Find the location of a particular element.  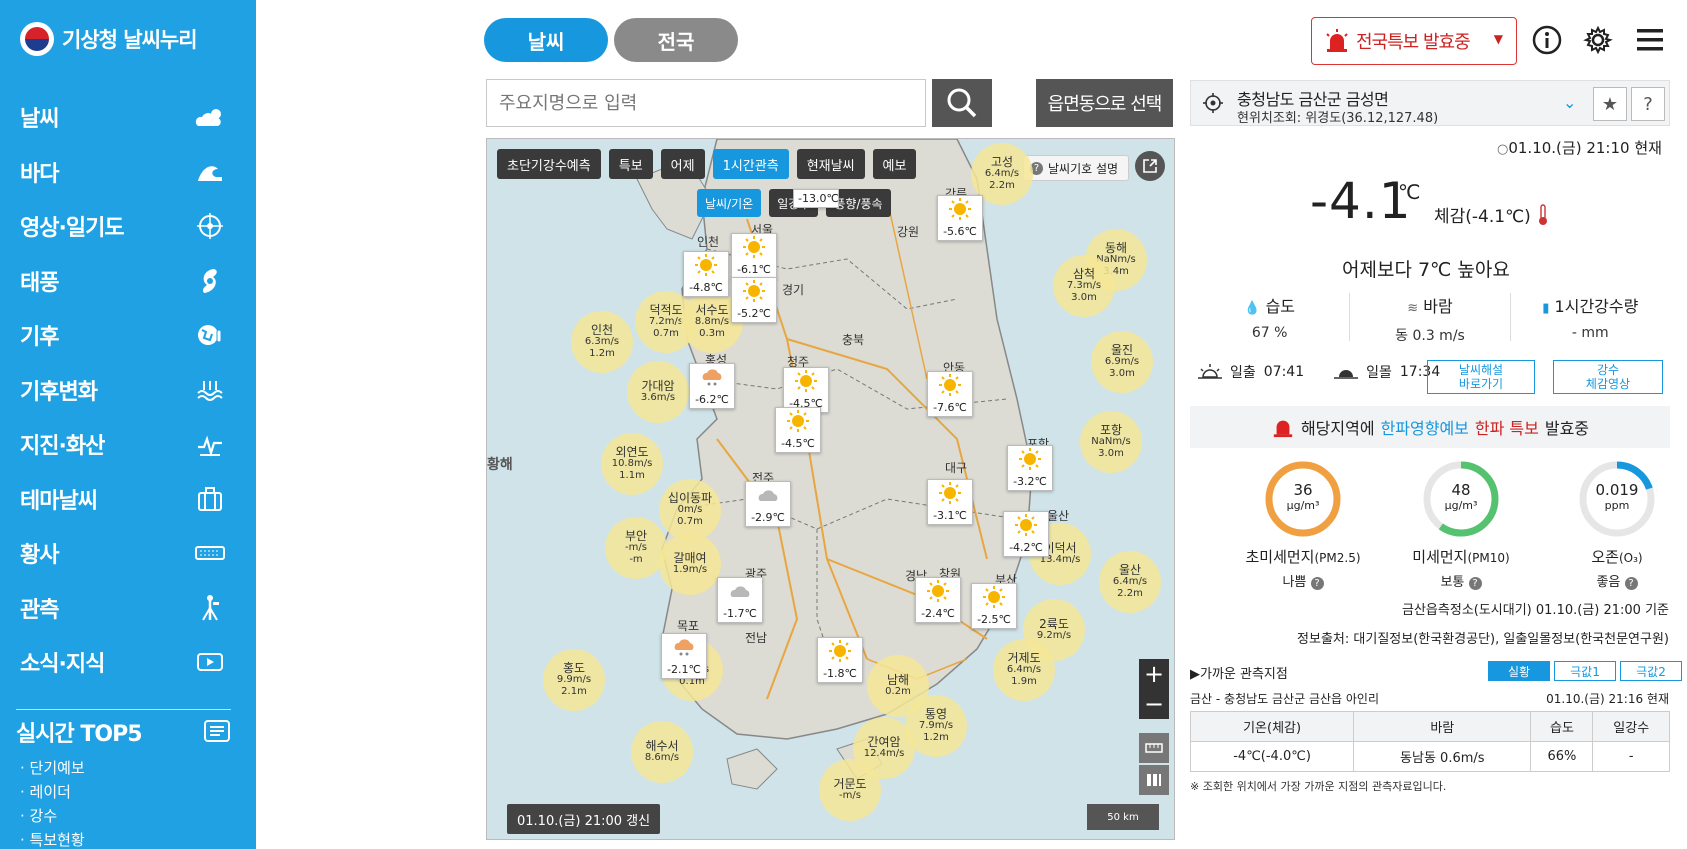

tab-weather: 날씨 is located at coordinates (546, 40).